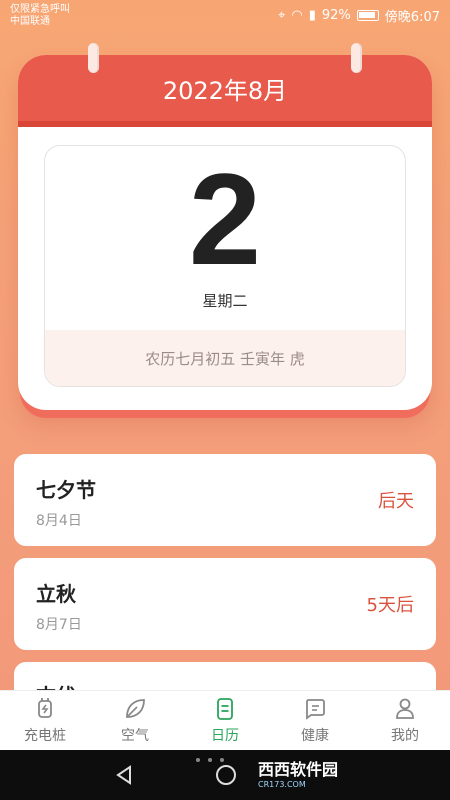 This screenshot has width=450, height=800. I want to click on watermark-sub: CR173.COM, so click(282, 784).